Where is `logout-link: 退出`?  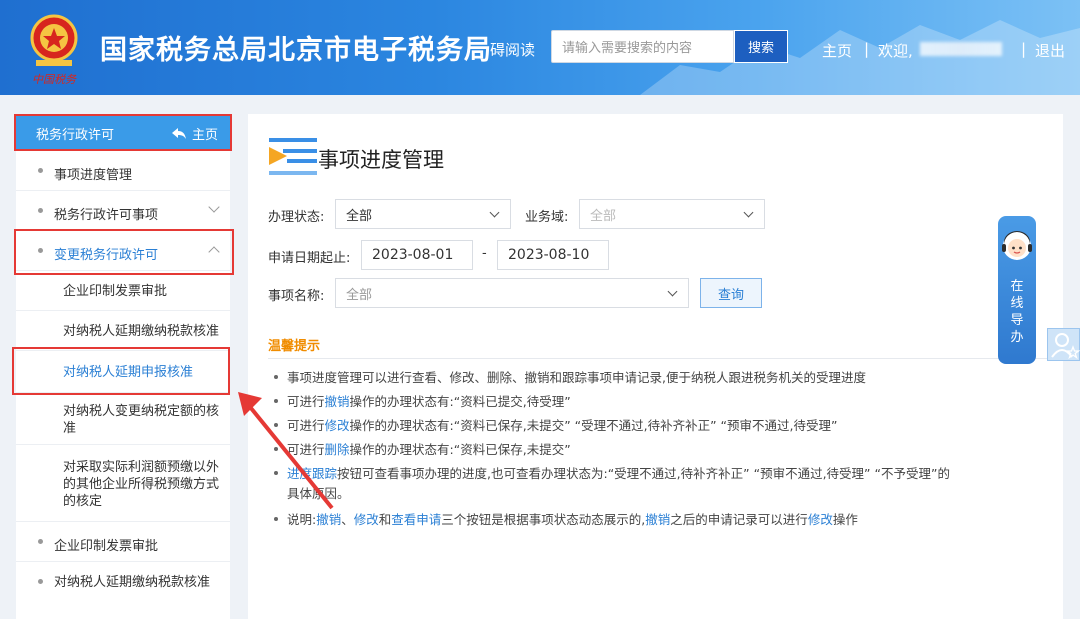
logout-link: 退出 is located at coordinates (1050, 50).